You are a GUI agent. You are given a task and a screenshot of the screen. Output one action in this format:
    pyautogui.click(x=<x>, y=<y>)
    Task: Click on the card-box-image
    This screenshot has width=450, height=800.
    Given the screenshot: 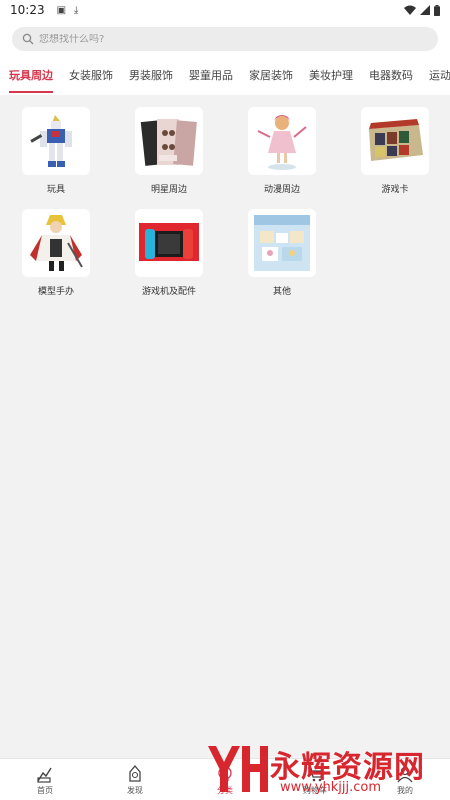 What is the action you would take?
    pyautogui.click(x=395, y=141)
    